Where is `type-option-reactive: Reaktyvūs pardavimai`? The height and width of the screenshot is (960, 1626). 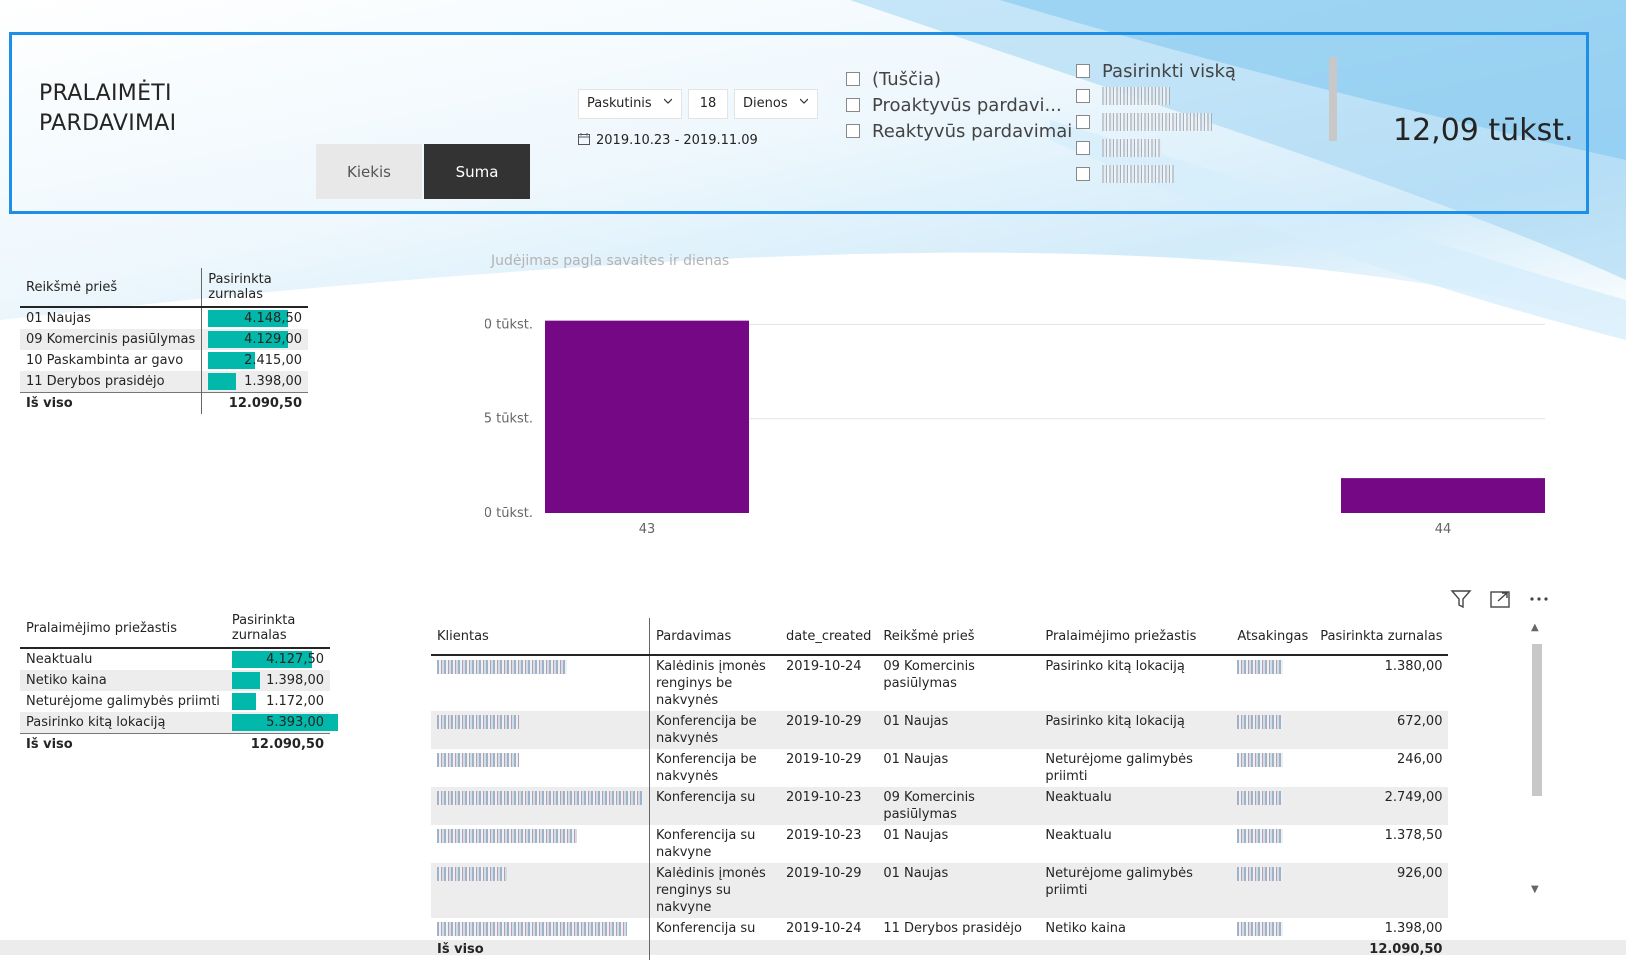 type-option-reactive: Reaktyvūs pardavimai is located at coordinates (959, 131).